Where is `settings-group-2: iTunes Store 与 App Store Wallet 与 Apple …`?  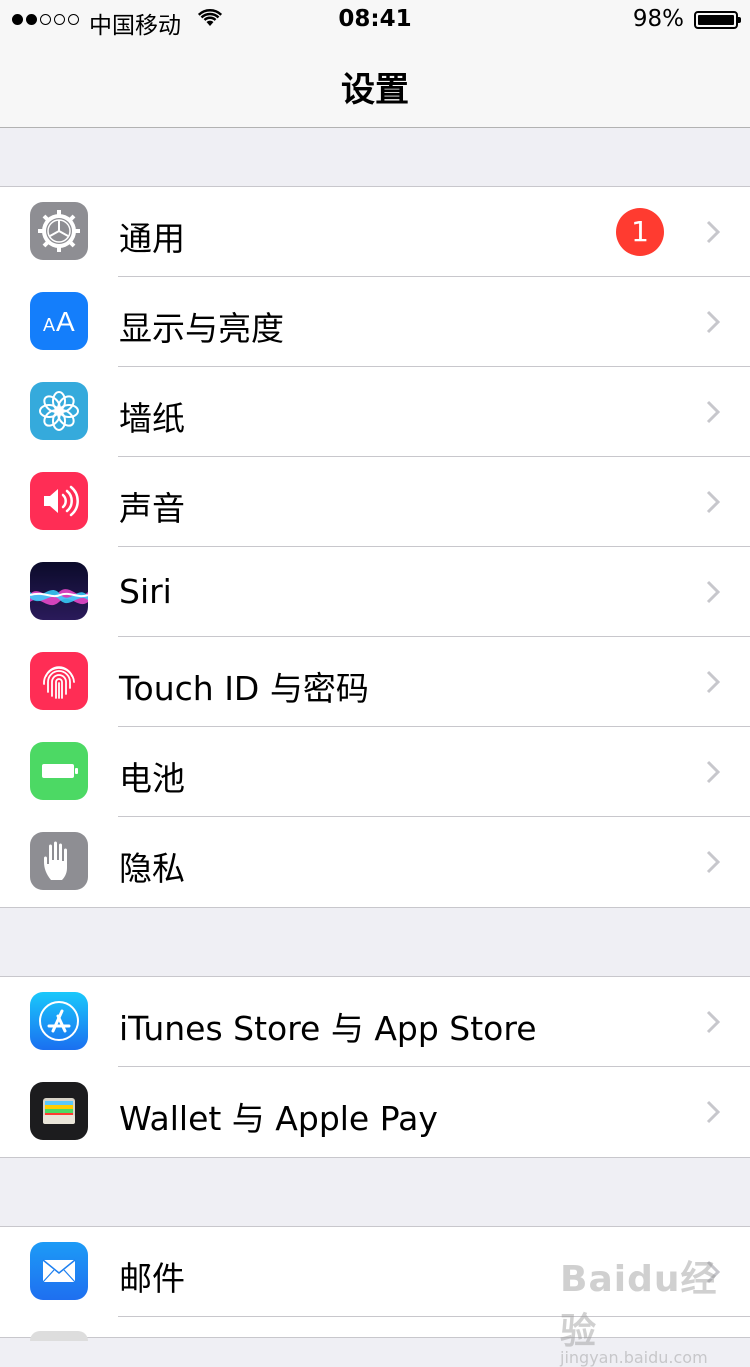 settings-group-2: iTunes Store 与 App Store Wallet 与 Apple … is located at coordinates (375, 1067).